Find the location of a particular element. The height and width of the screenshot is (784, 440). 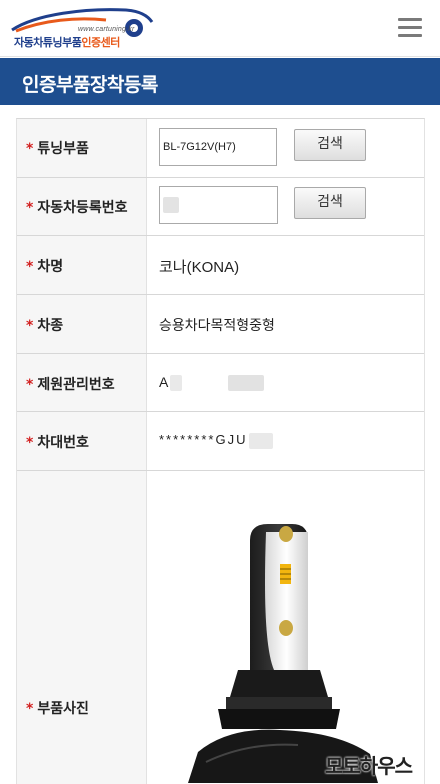

tuning-part-input: BL-7G12V(H7) is located at coordinates (218, 147).